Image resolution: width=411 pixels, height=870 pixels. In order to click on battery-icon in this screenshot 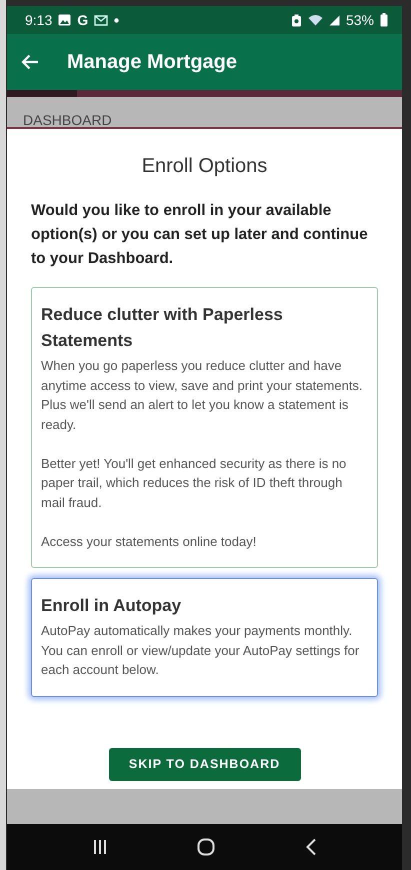, I will do `click(384, 20)`.